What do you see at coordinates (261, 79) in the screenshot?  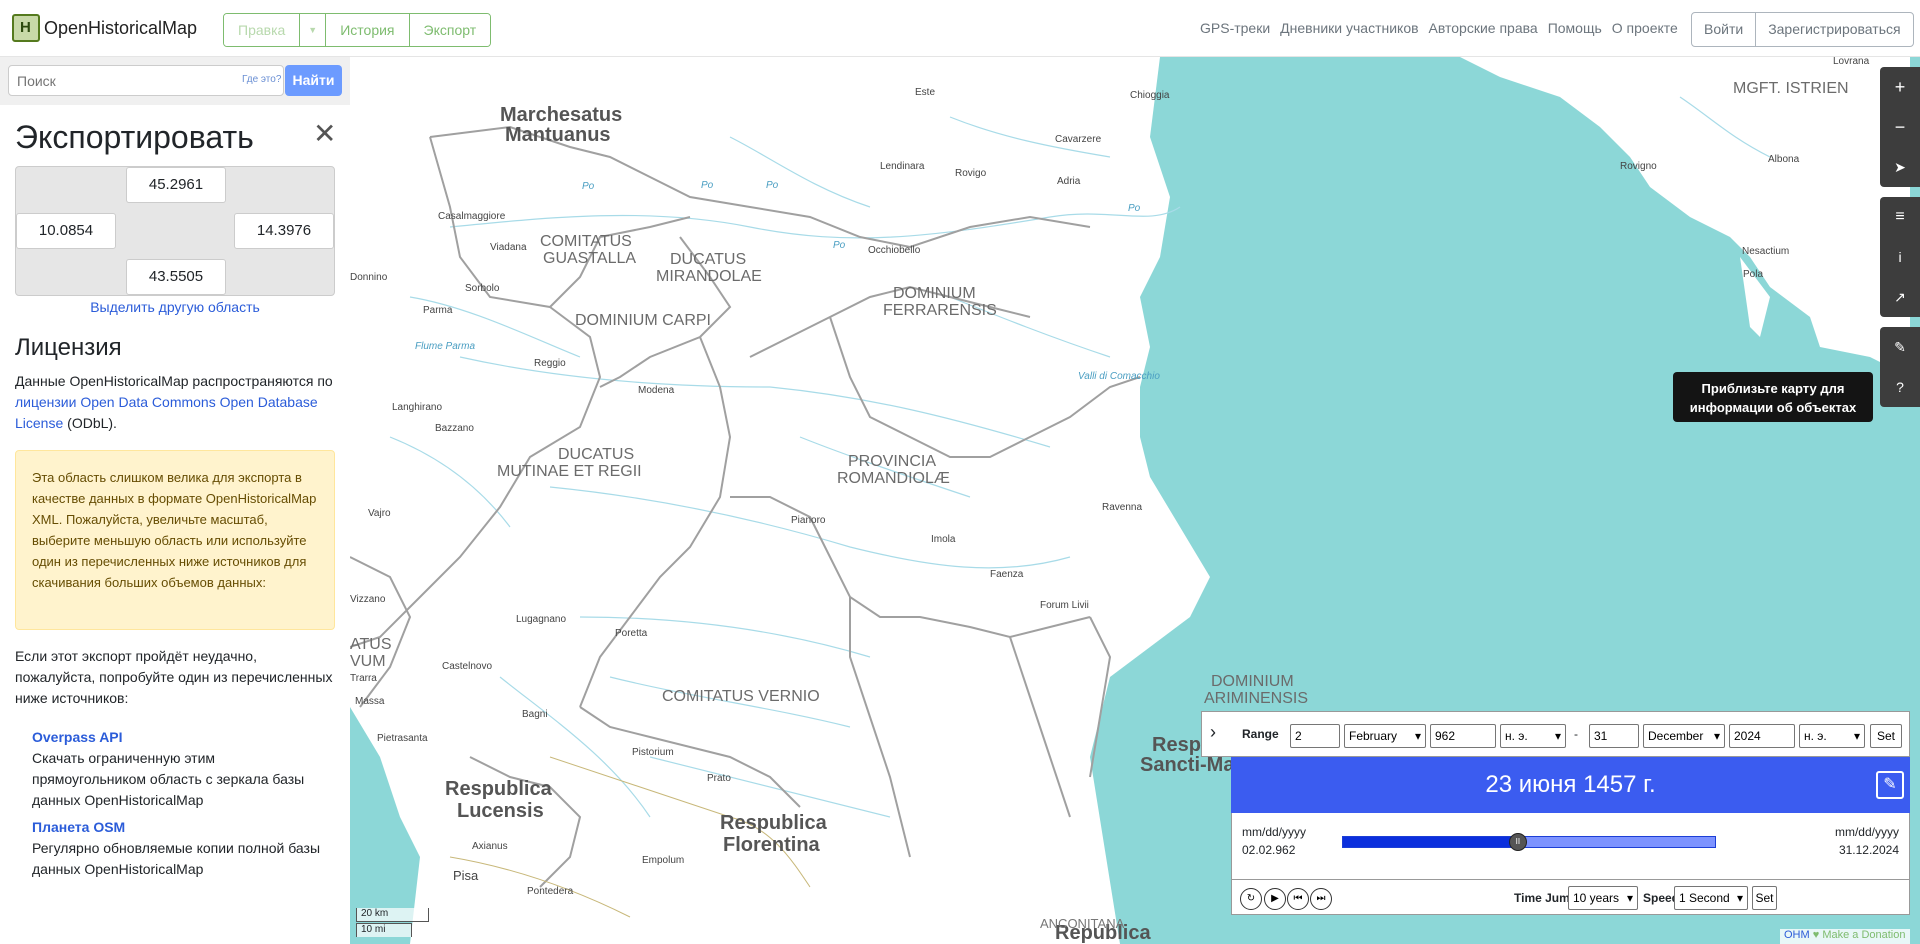 I see `where-is-this-link: Где это?` at bounding box center [261, 79].